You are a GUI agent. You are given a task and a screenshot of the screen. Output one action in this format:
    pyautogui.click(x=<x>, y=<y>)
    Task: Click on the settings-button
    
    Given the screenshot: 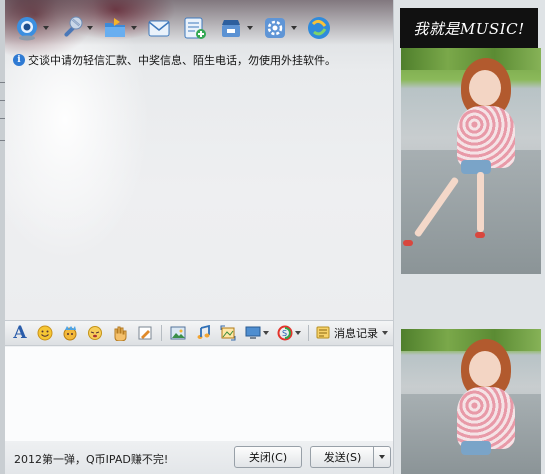 What is the action you would take?
    pyautogui.click(x=279, y=28)
    